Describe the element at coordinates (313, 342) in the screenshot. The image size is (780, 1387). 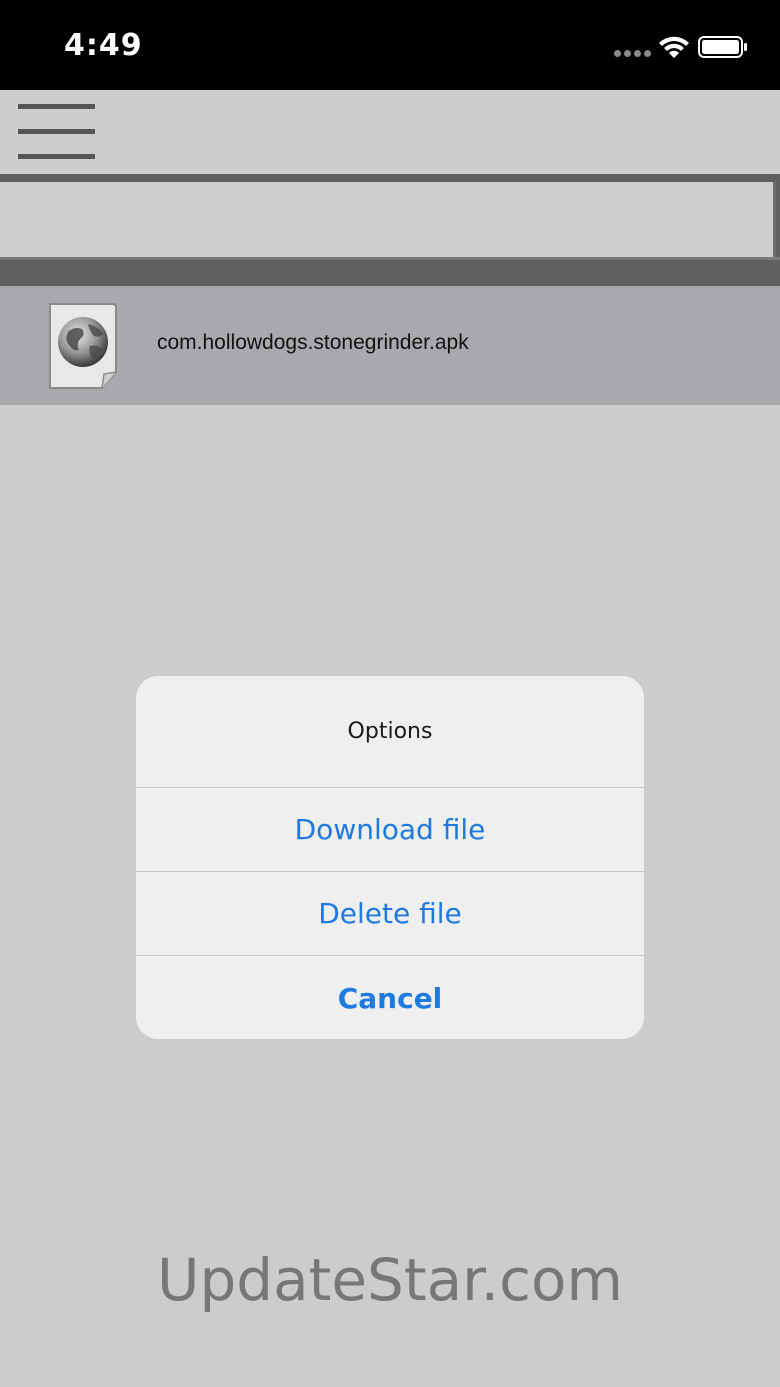
I see `file-name: com.hollowdogs.stonegrinder.apk` at that location.